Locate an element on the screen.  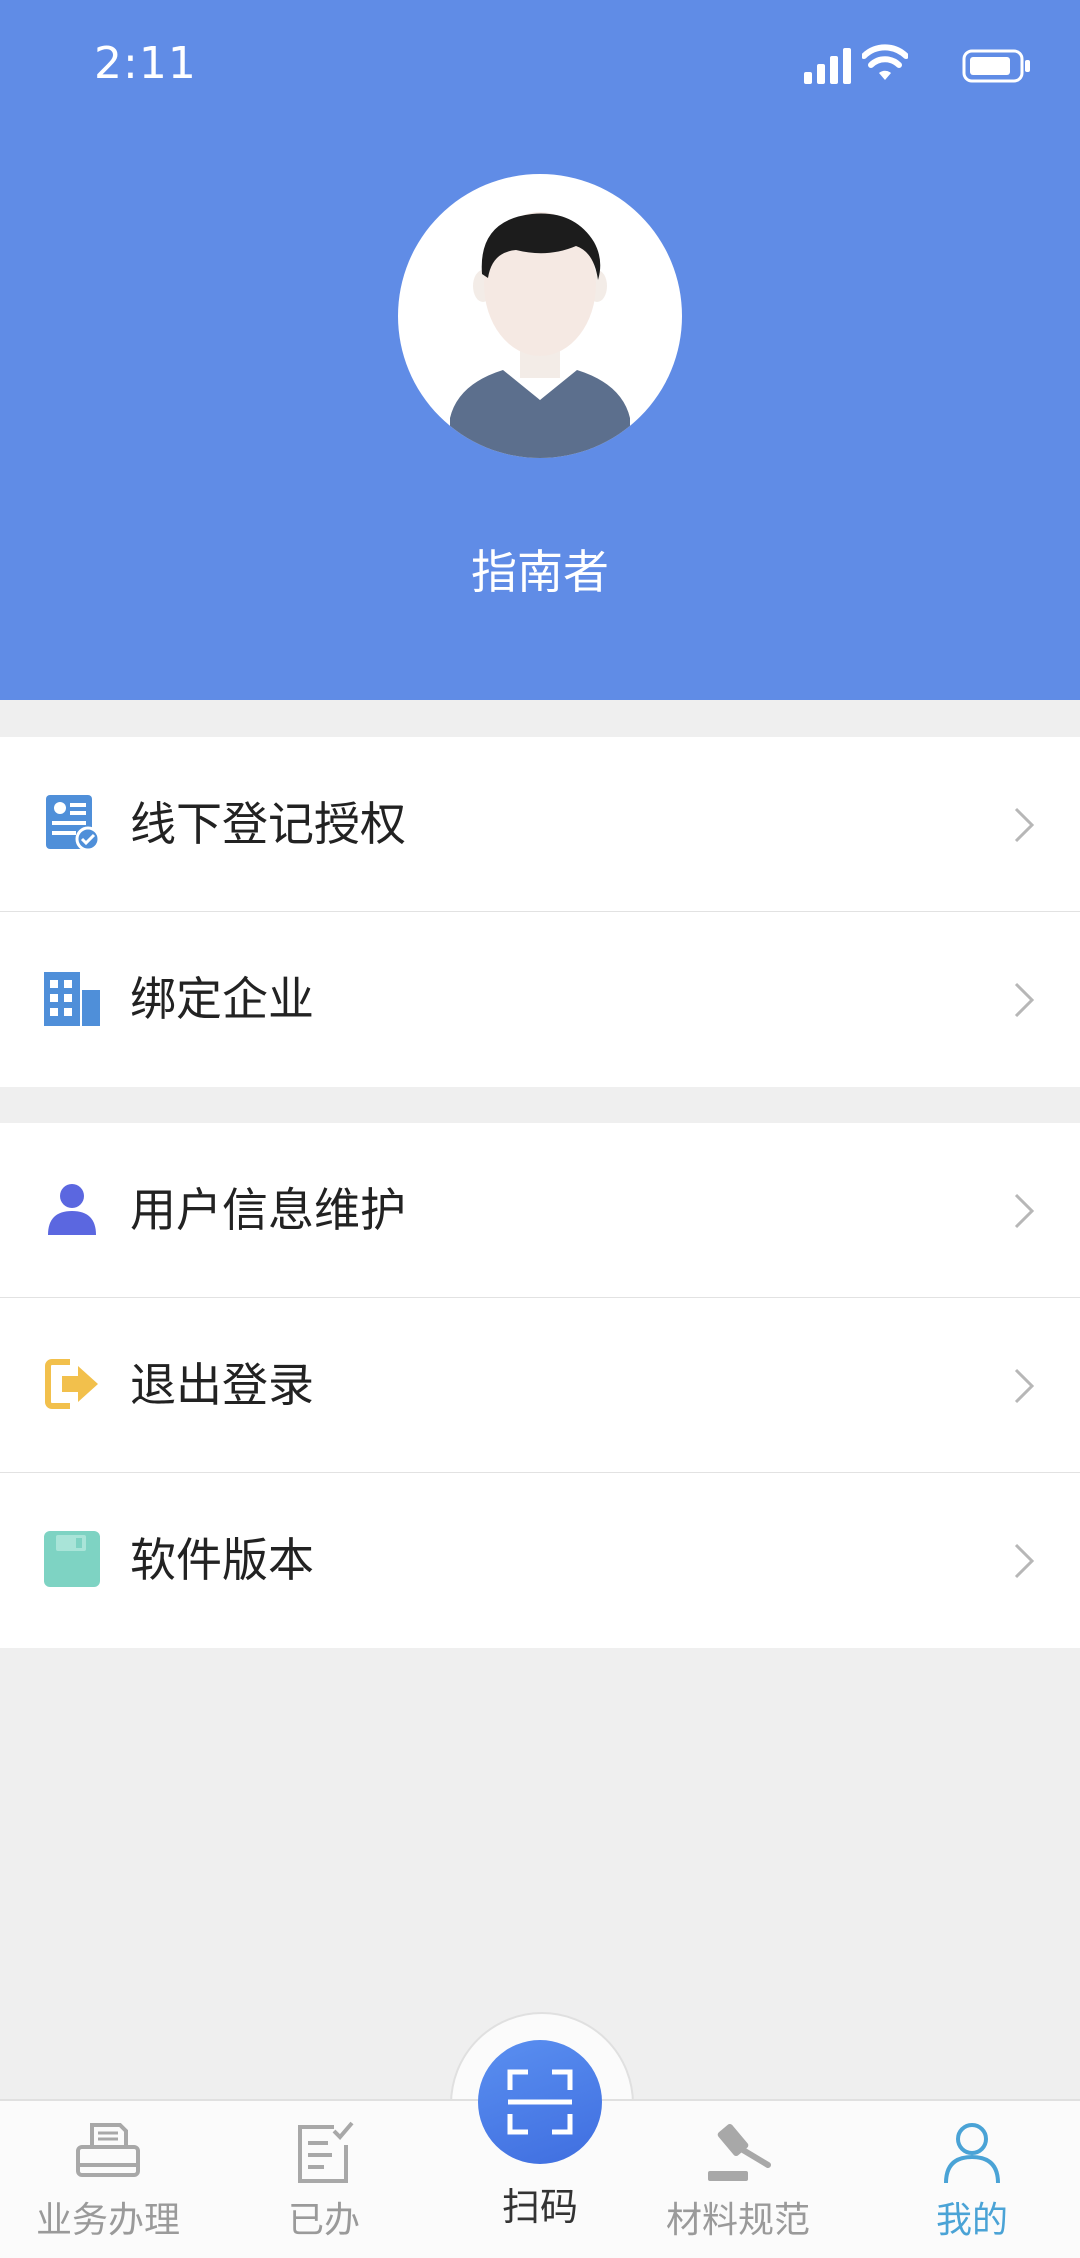
scan-label: 扫码 is located at coordinates (540, 2203).